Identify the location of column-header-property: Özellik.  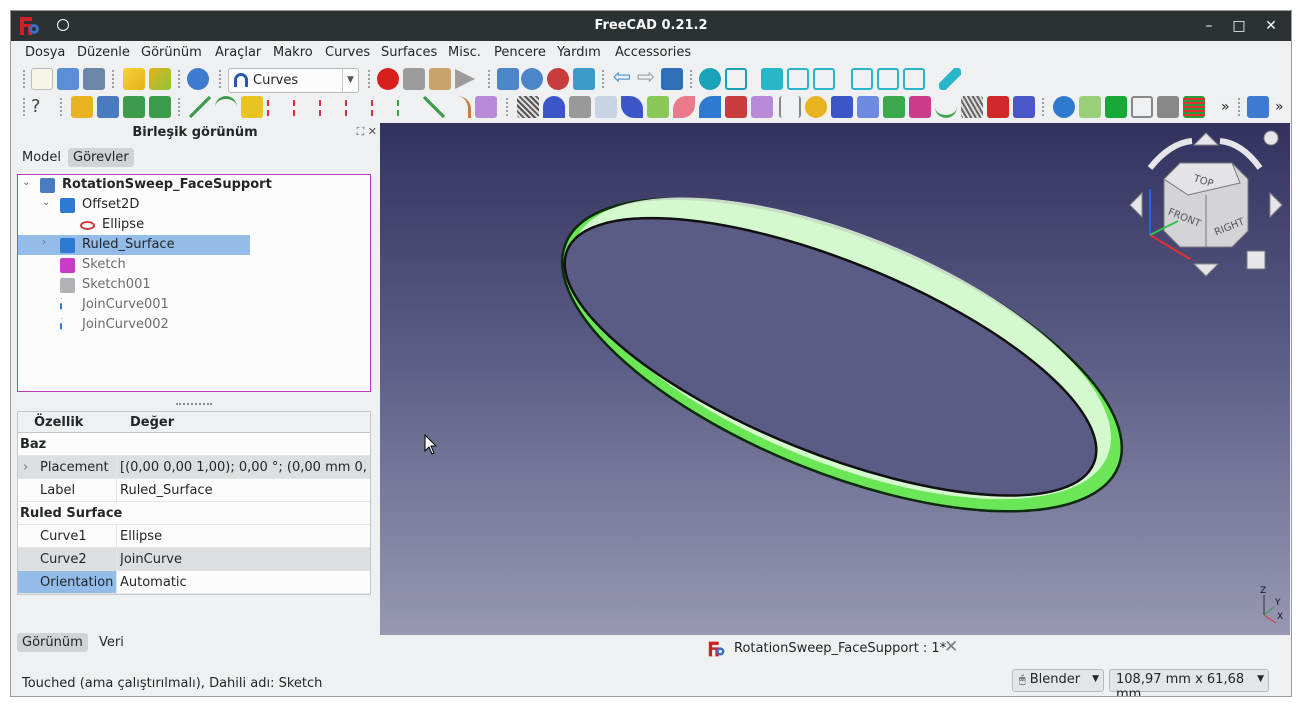
(58, 422).